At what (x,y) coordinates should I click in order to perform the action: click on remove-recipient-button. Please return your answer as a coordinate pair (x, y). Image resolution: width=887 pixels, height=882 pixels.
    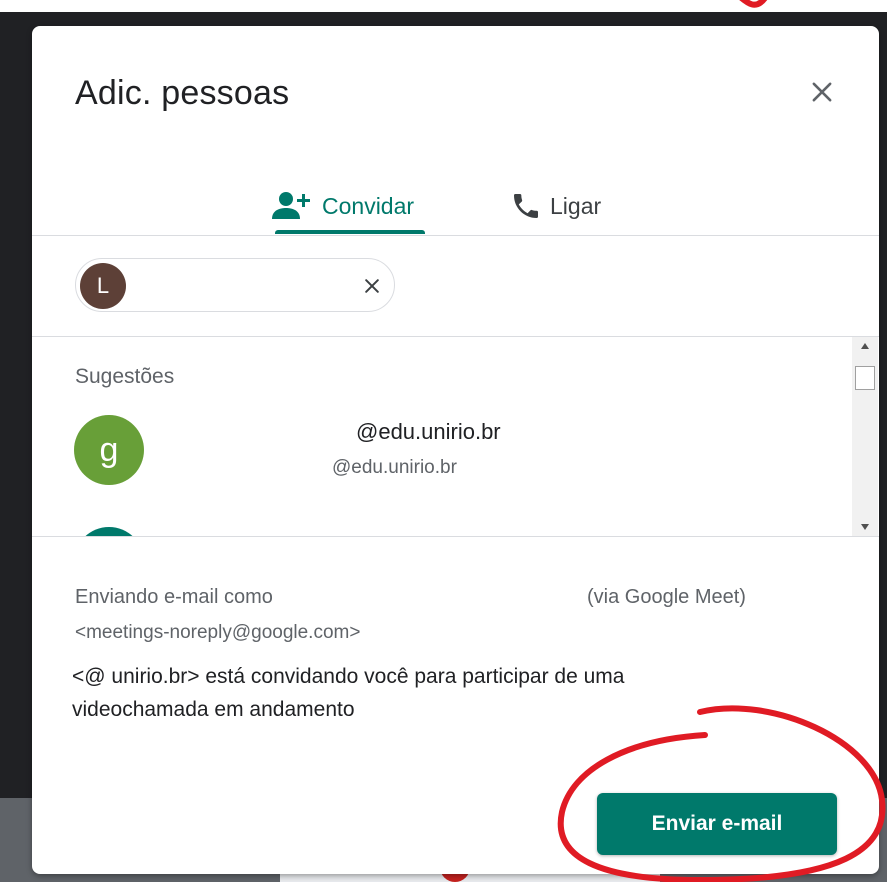
    Looking at the image, I should click on (372, 286).